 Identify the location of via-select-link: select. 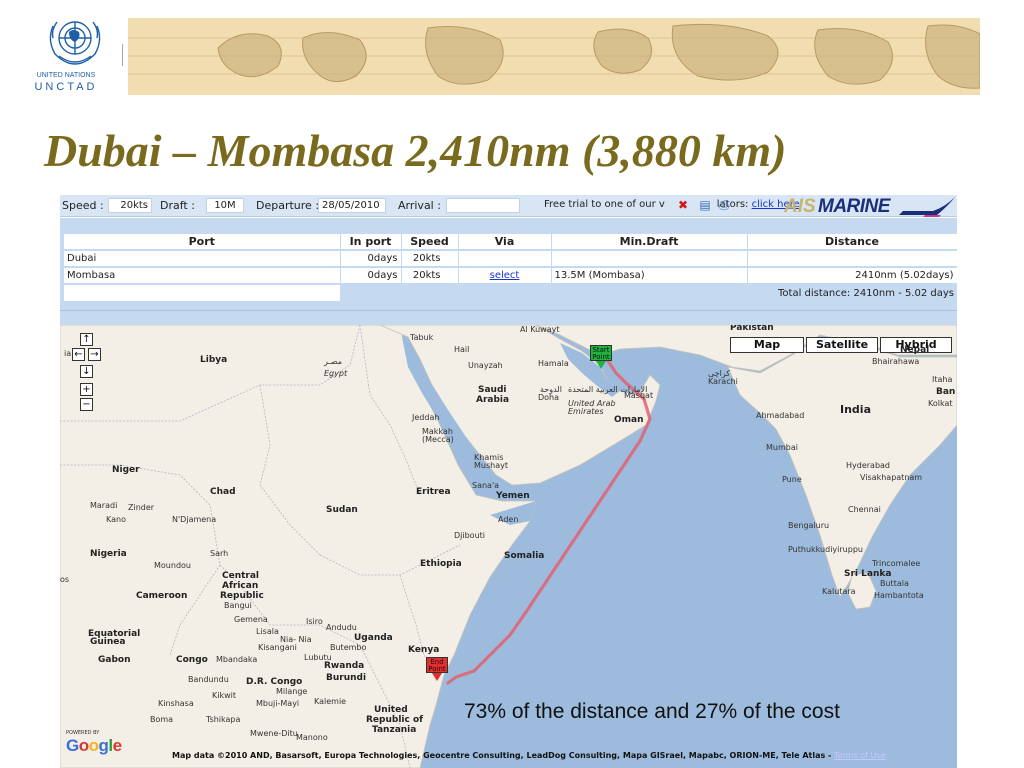
(505, 275).